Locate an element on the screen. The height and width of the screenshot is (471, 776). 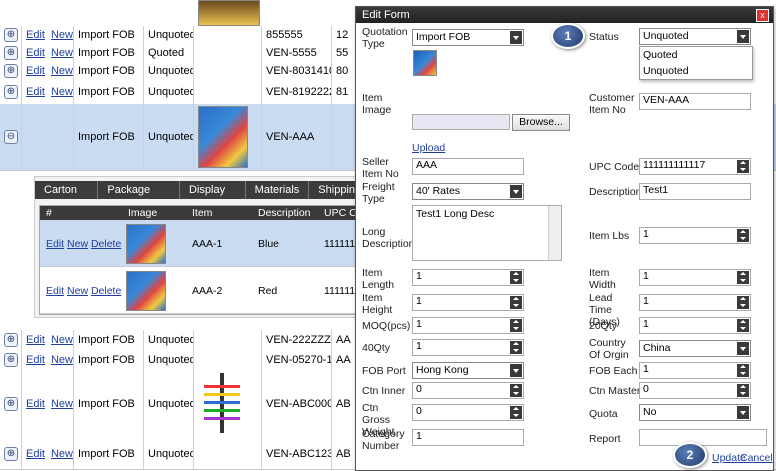
label-long-description: Long Description is located at coordinates (388, 238).